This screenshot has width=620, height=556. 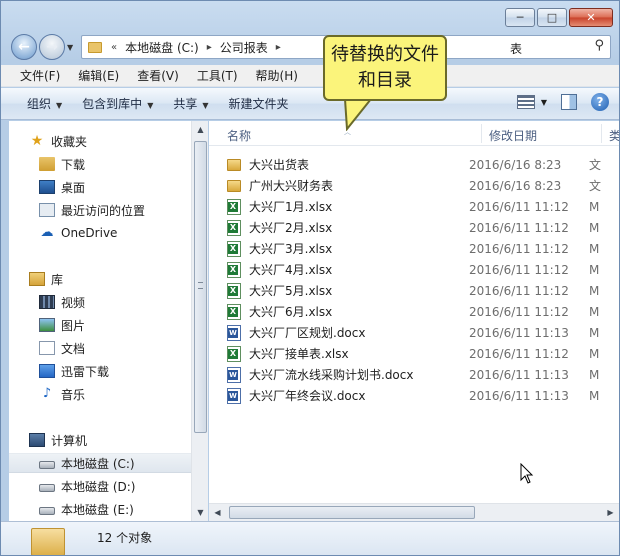 What do you see at coordinates (569, 102) in the screenshot?
I see `preview-pane-icon` at bounding box center [569, 102].